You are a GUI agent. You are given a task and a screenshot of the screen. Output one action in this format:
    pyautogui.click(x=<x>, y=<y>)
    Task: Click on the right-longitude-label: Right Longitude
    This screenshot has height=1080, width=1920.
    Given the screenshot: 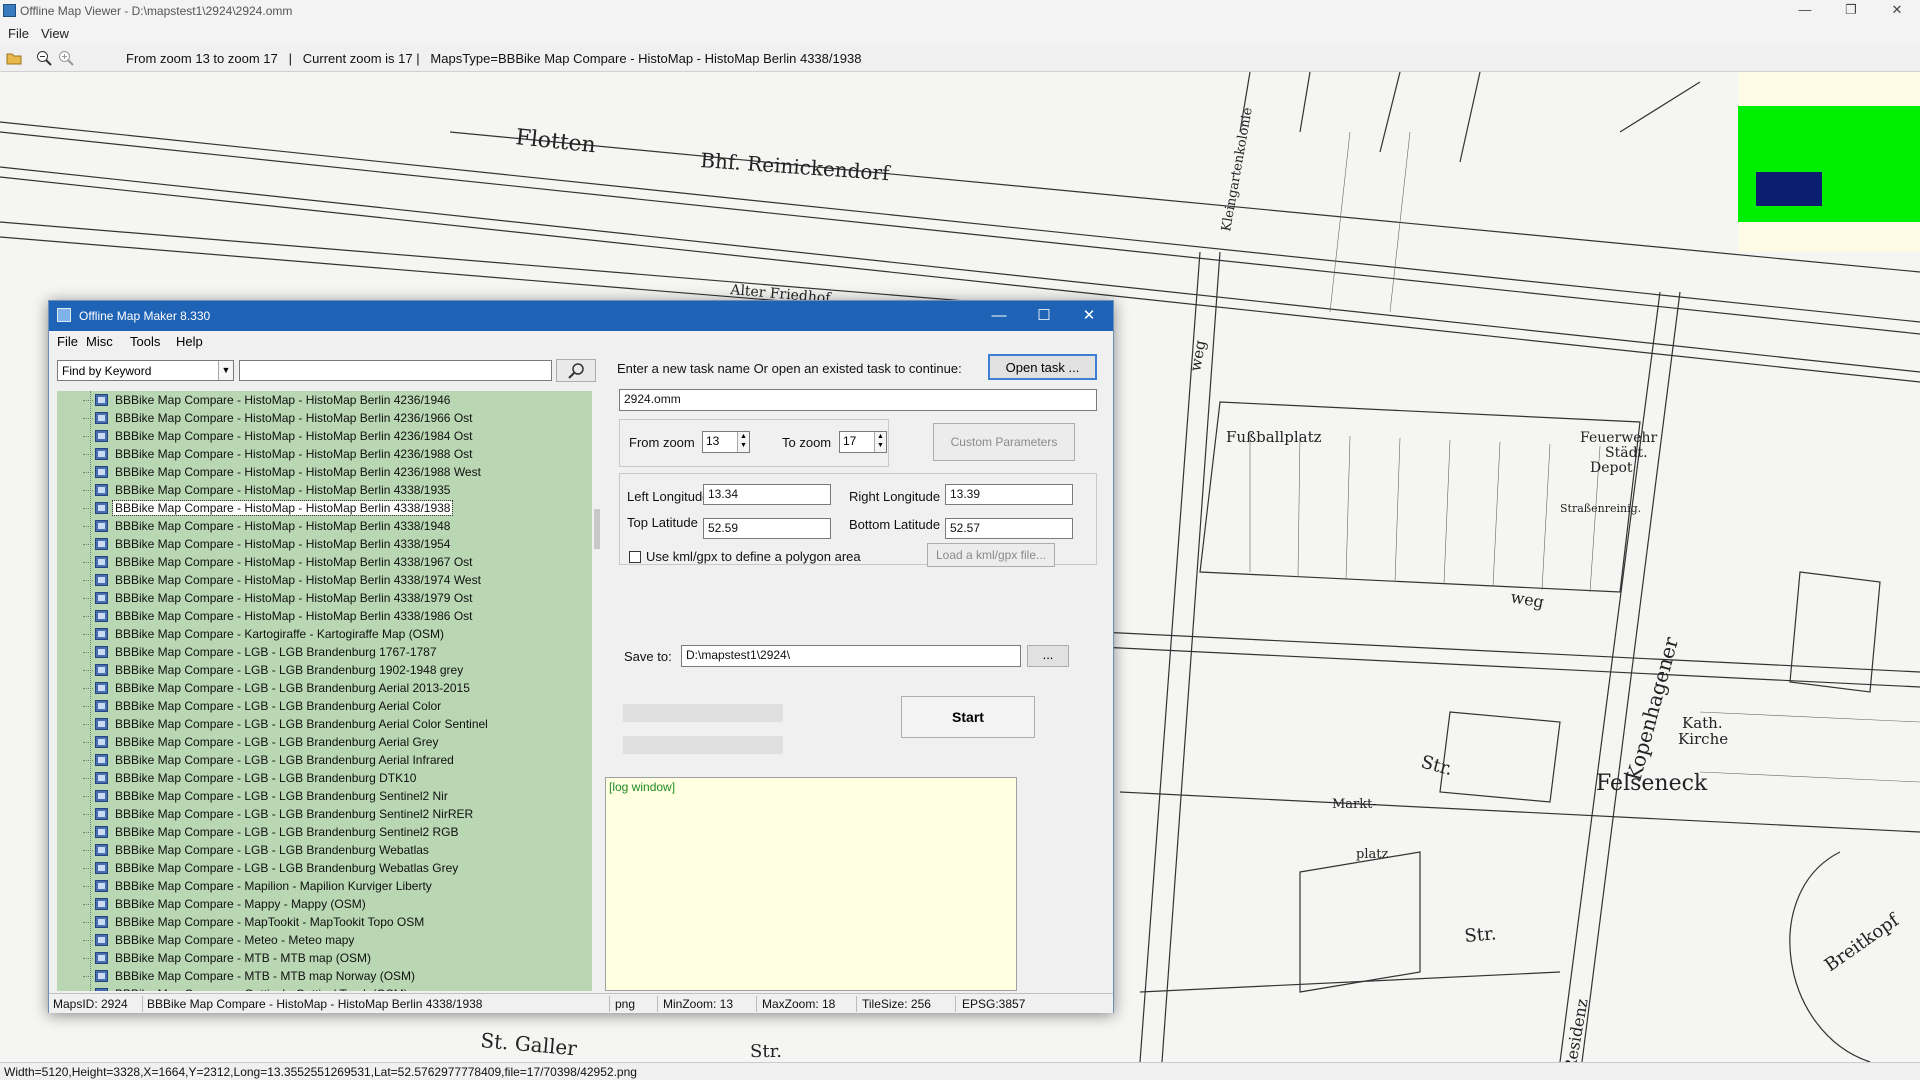 What is the action you would take?
    pyautogui.click(x=895, y=496)
    